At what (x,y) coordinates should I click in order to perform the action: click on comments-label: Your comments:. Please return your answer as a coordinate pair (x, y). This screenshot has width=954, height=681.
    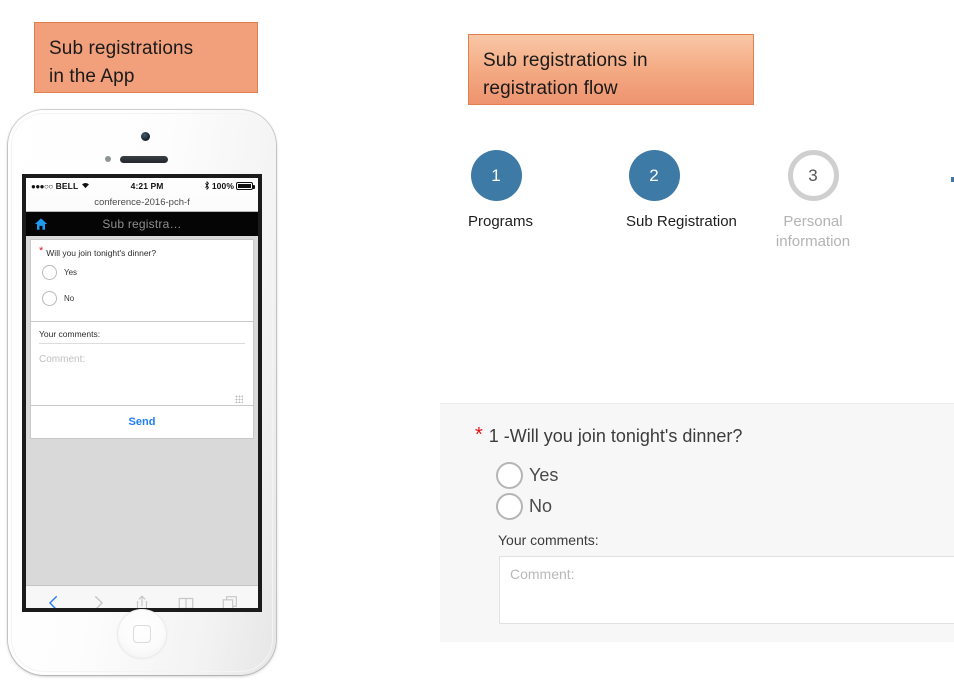
    Looking at the image, I should click on (70, 334).